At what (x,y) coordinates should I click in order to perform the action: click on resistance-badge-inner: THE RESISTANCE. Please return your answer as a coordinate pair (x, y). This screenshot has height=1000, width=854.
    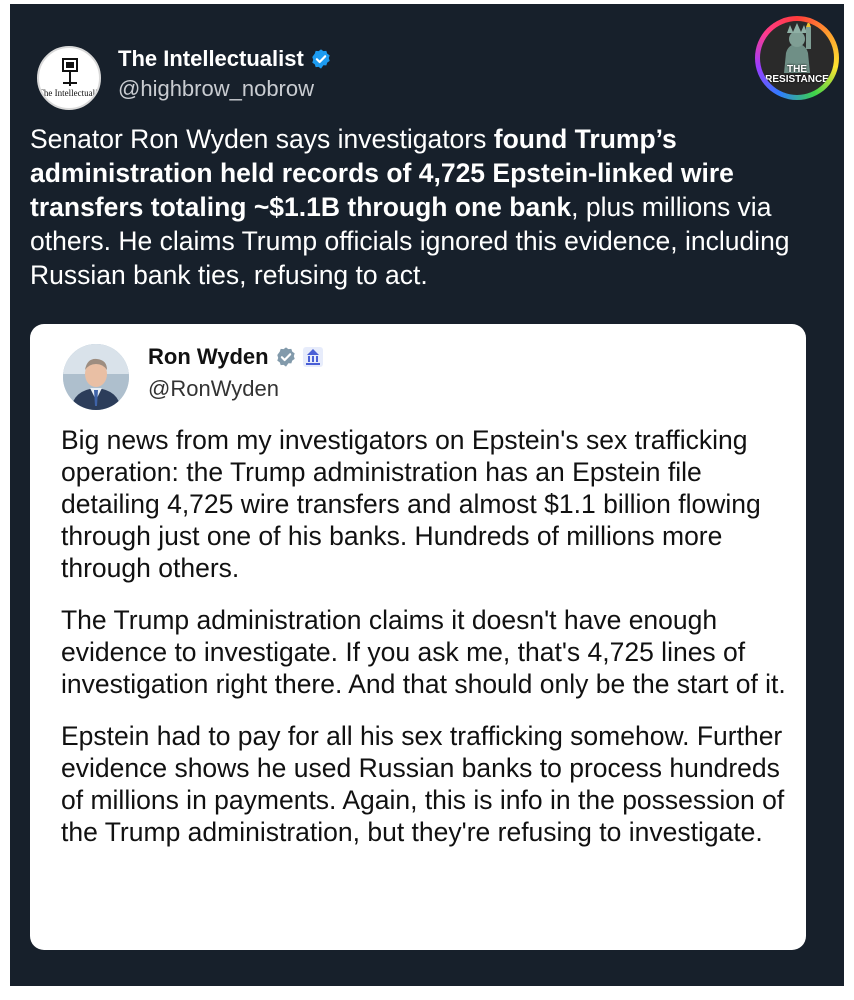
    Looking at the image, I should click on (797, 58).